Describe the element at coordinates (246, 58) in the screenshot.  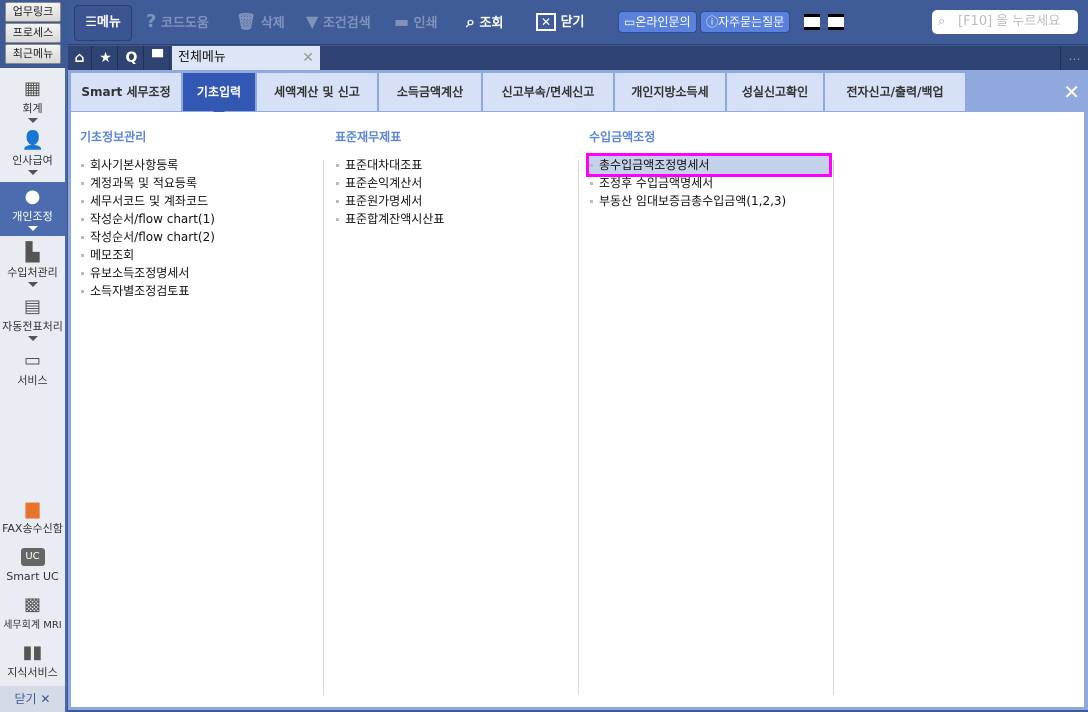
I see `tab-all-menu: 전체메뉴 ✕` at that location.